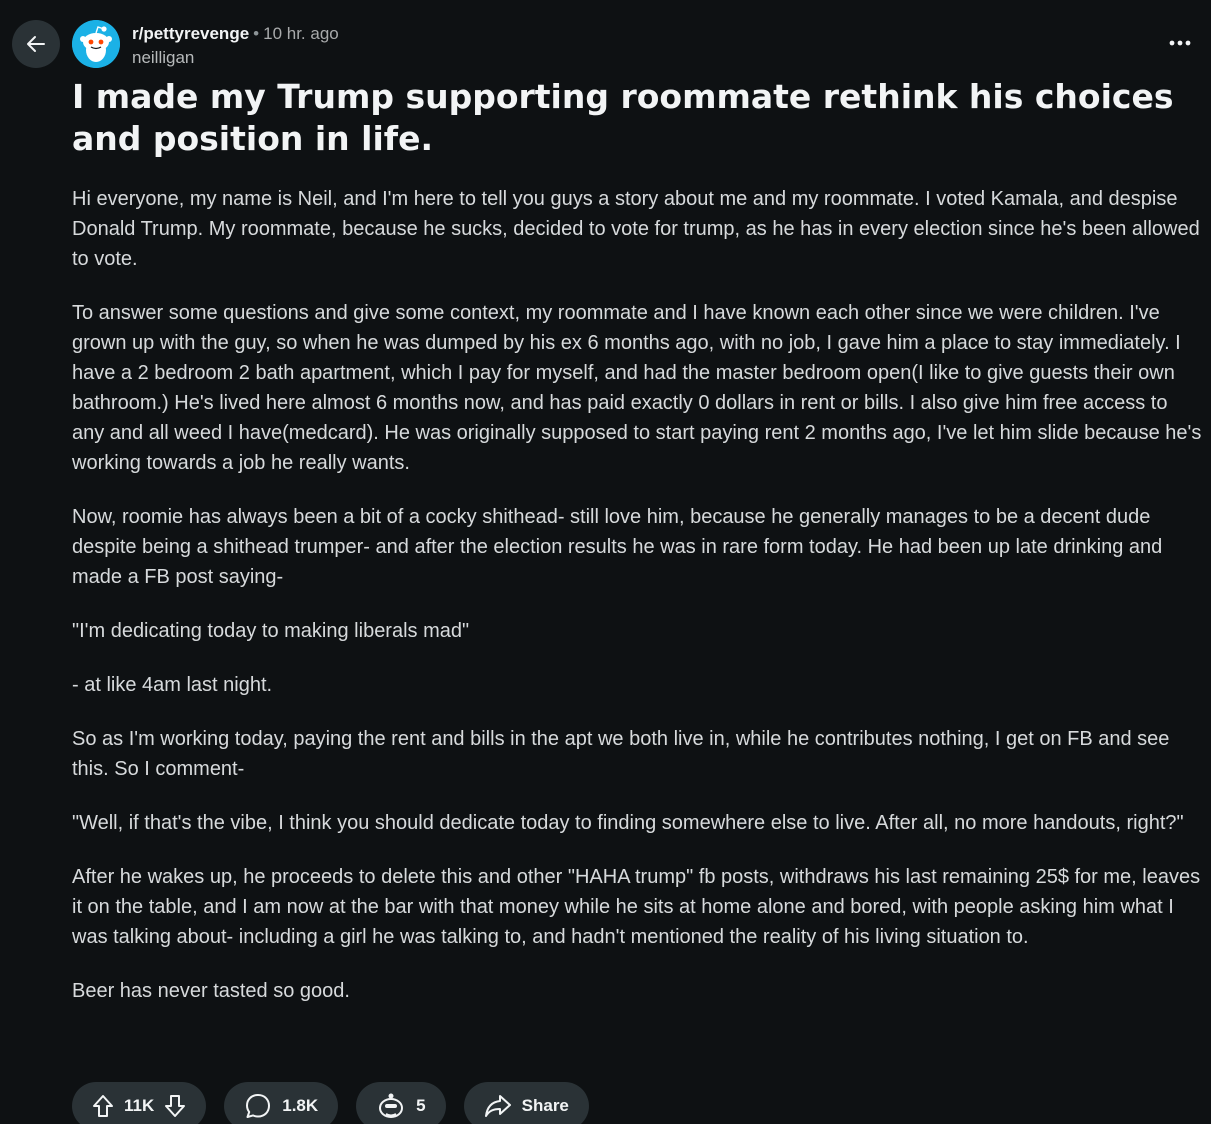  I want to click on subreddit-avatar, so click(96, 44).